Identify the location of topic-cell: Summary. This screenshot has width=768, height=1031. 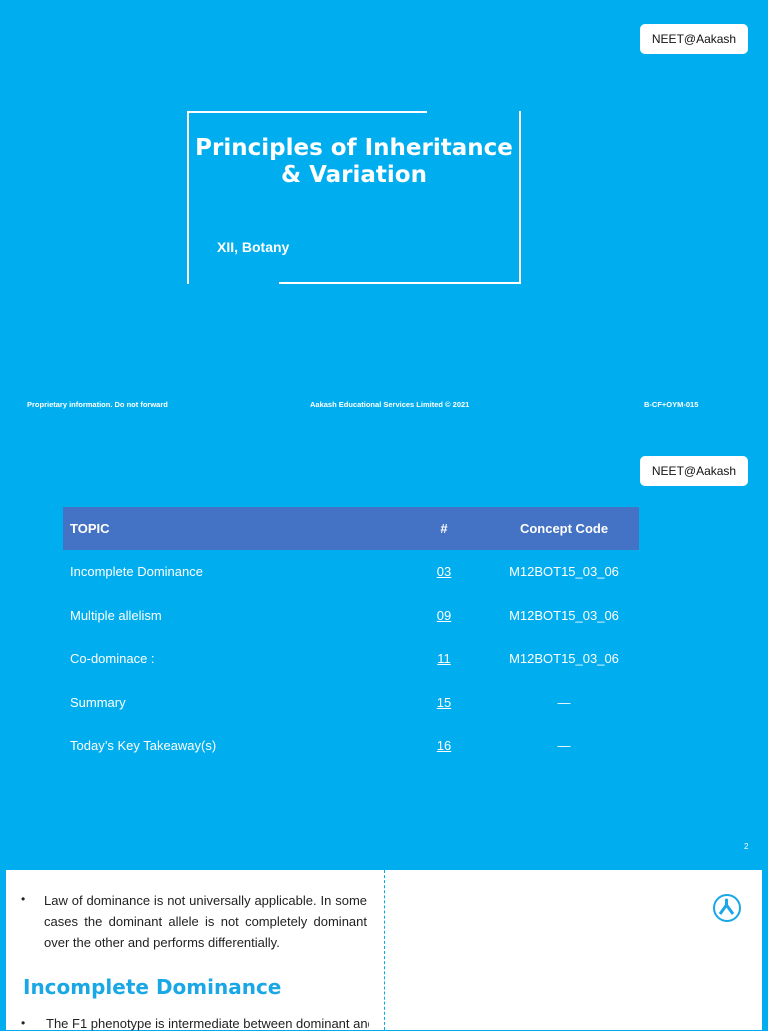
(98, 702).